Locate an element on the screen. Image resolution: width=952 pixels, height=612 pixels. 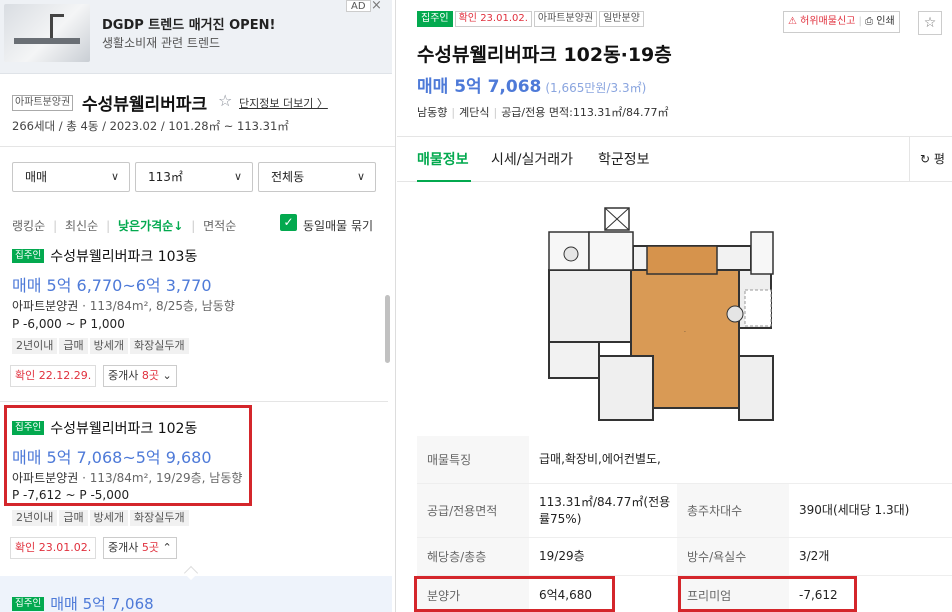
confirm-date: 확인 22.12.29. is located at coordinates (53, 376).